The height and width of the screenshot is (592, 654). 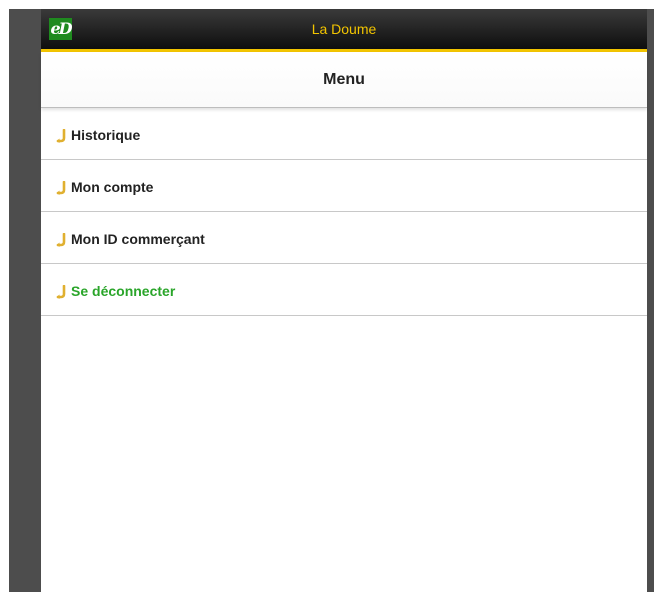 What do you see at coordinates (112, 187) in the screenshot?
I see `menu-item-label: Mon compte` at bounding box center [112, 187].